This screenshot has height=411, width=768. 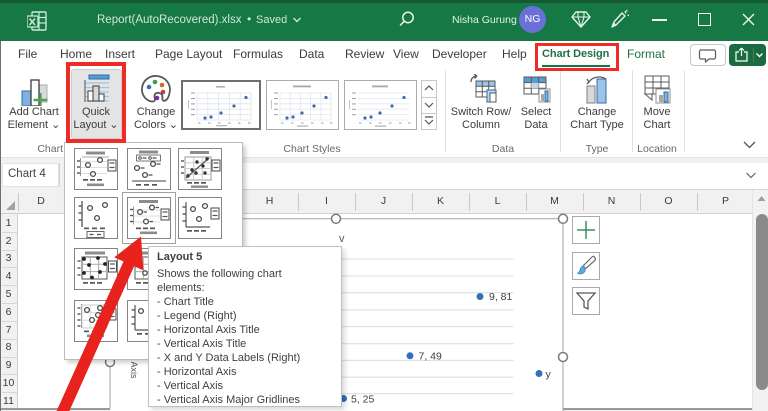 I want to click on svg-text: Axis, so click(x=134, y=371).